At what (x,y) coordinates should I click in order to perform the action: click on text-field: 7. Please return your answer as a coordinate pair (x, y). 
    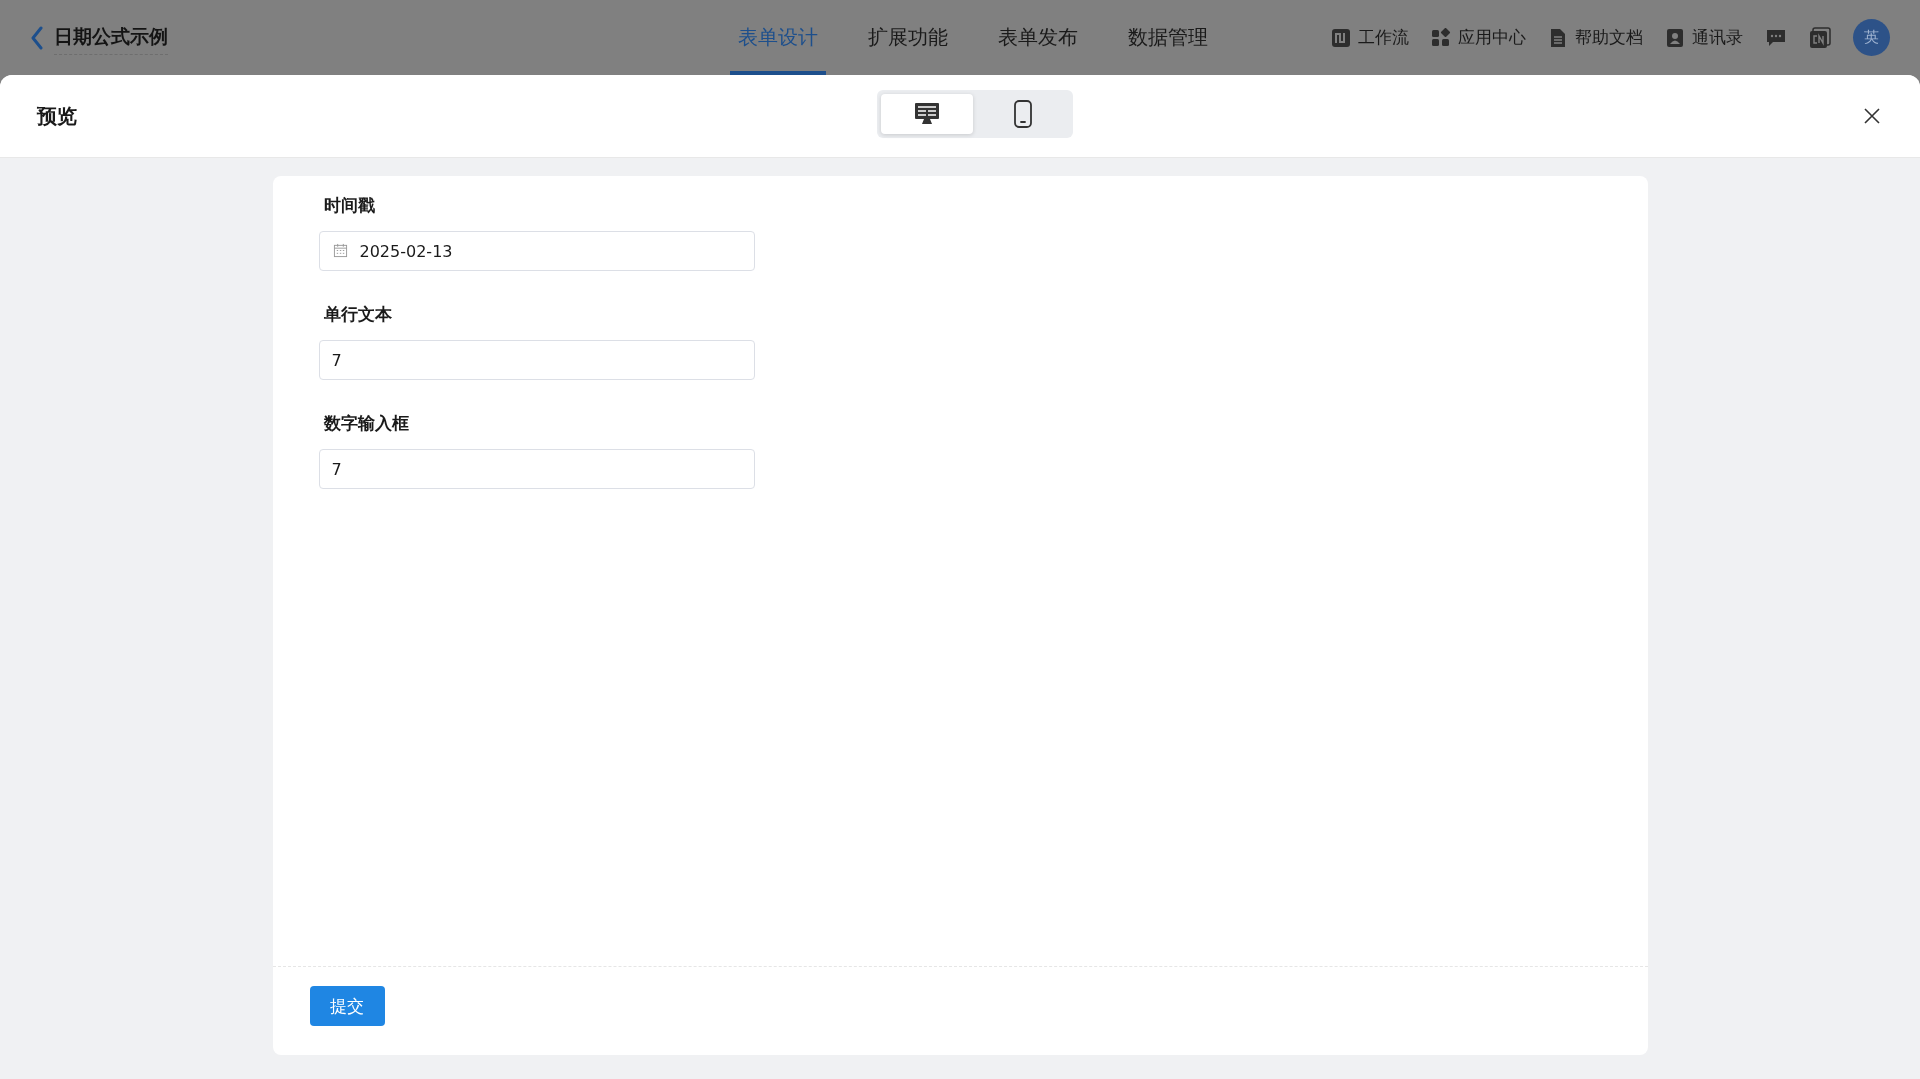
    Looking at the image, I should click on (536, 360).